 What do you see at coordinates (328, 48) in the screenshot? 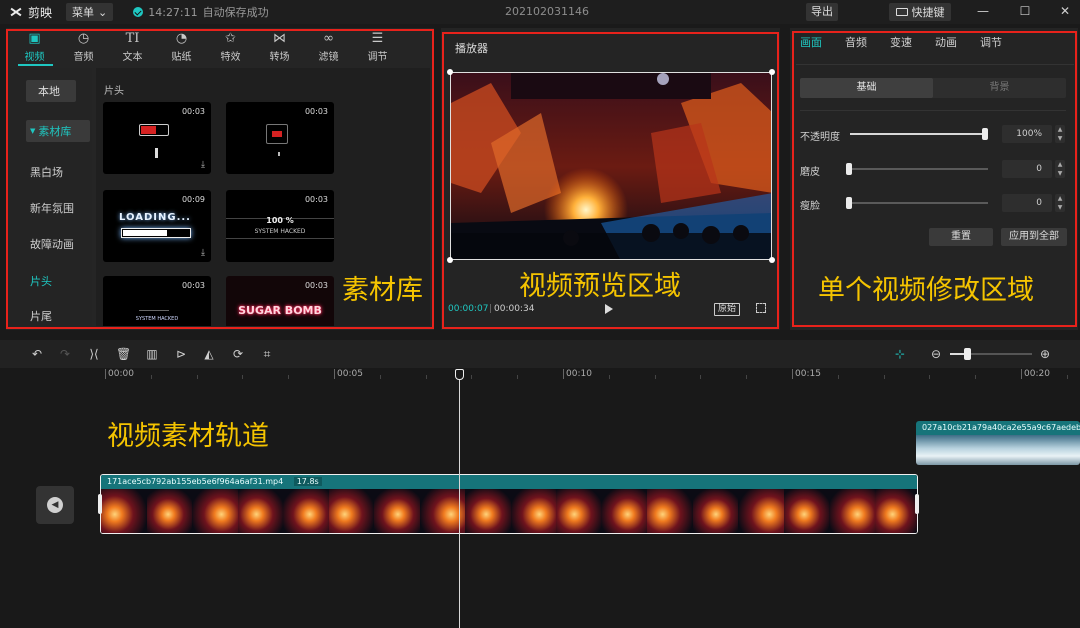
I see `tab-filter: ∞ 滤镜` at bounding box center [328, 48].